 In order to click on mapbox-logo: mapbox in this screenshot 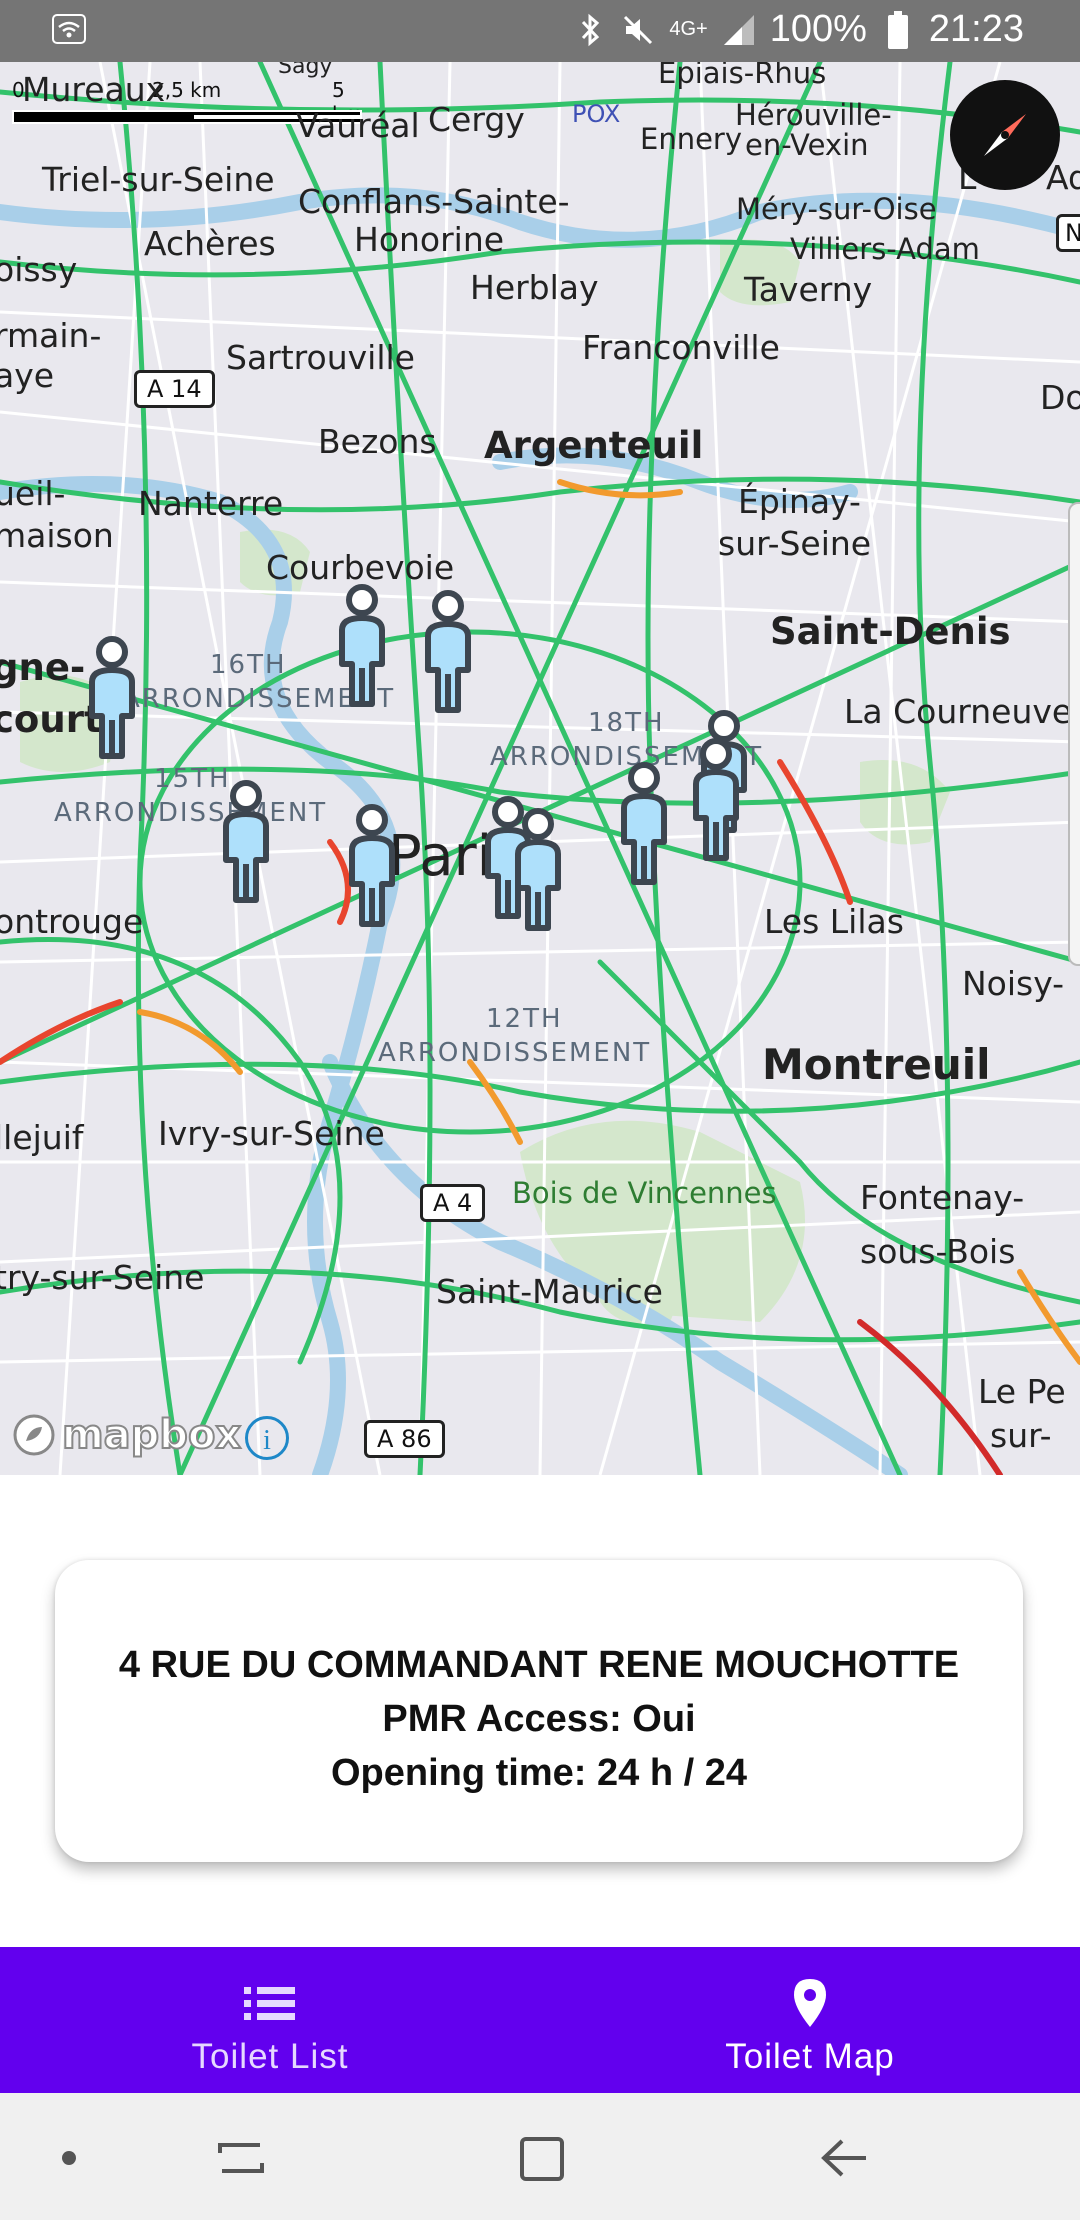, I will do `click(127, 1435)`.